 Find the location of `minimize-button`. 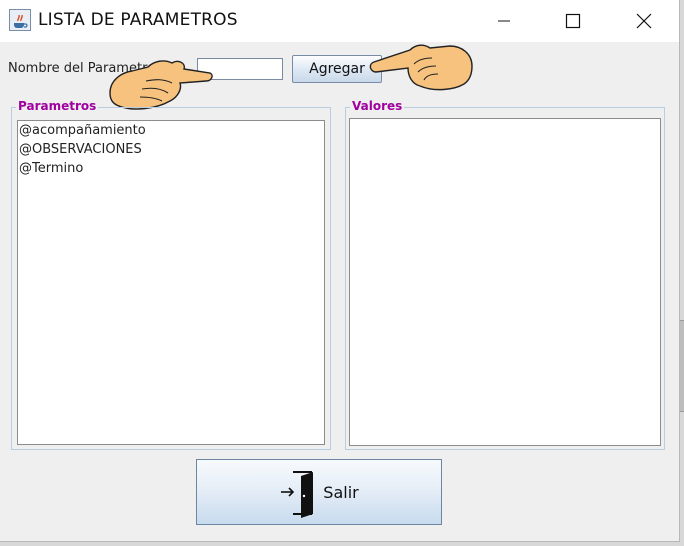

minimize-button is located at coordinates (504, 21).